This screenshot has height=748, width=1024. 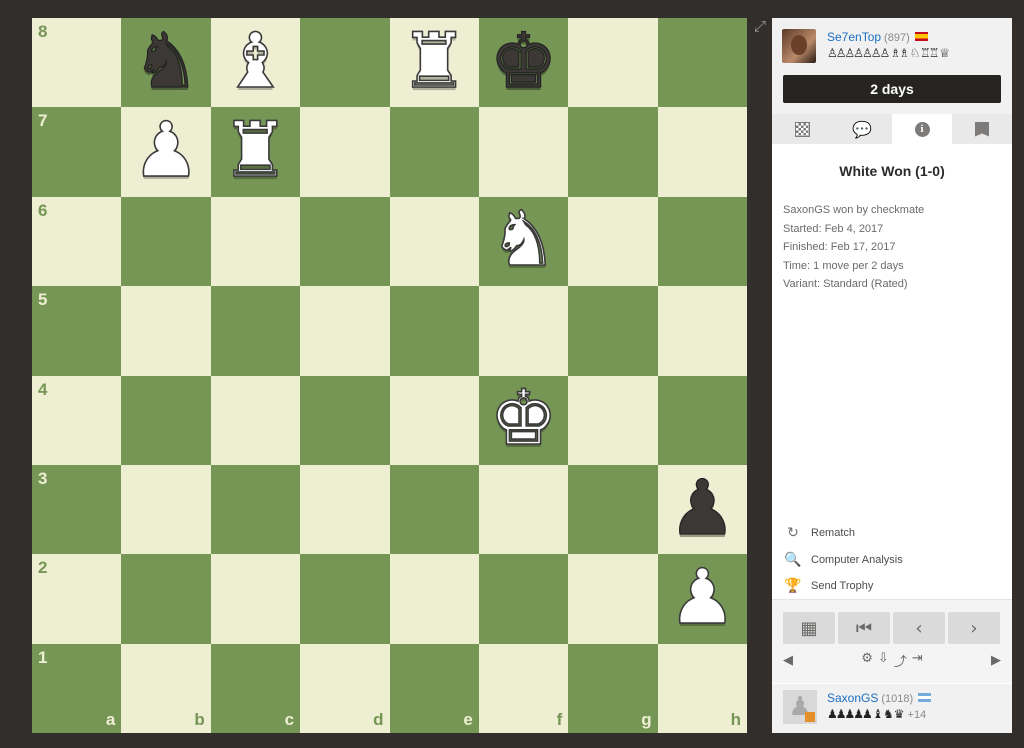 What do you see at coordinates (613, 241) in the screenshot?
I see `square-g6` at bounding box center [613, 241].